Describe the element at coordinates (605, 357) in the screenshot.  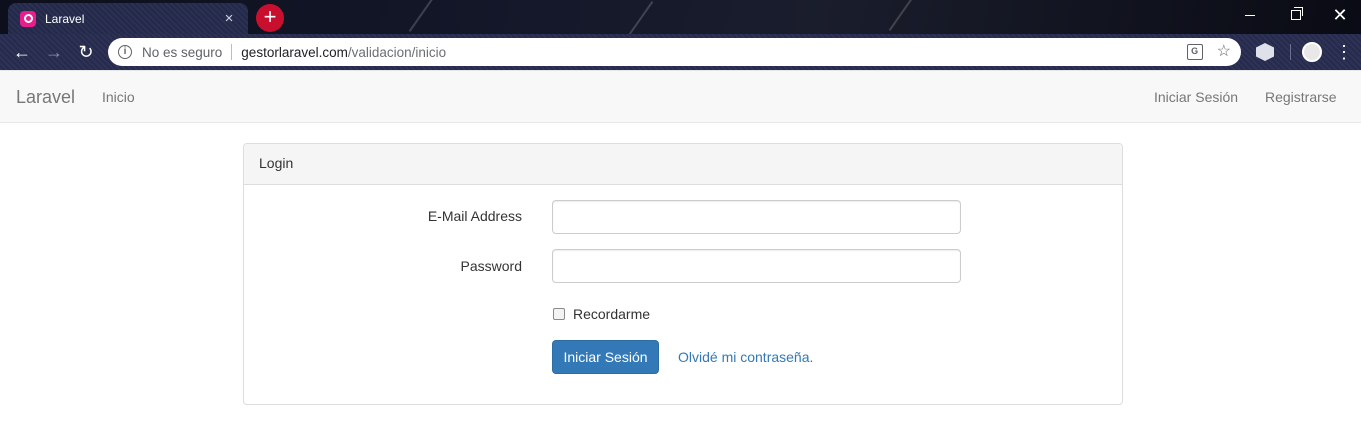
I see `login-submit-button: Iniciar Sesión` at that location.